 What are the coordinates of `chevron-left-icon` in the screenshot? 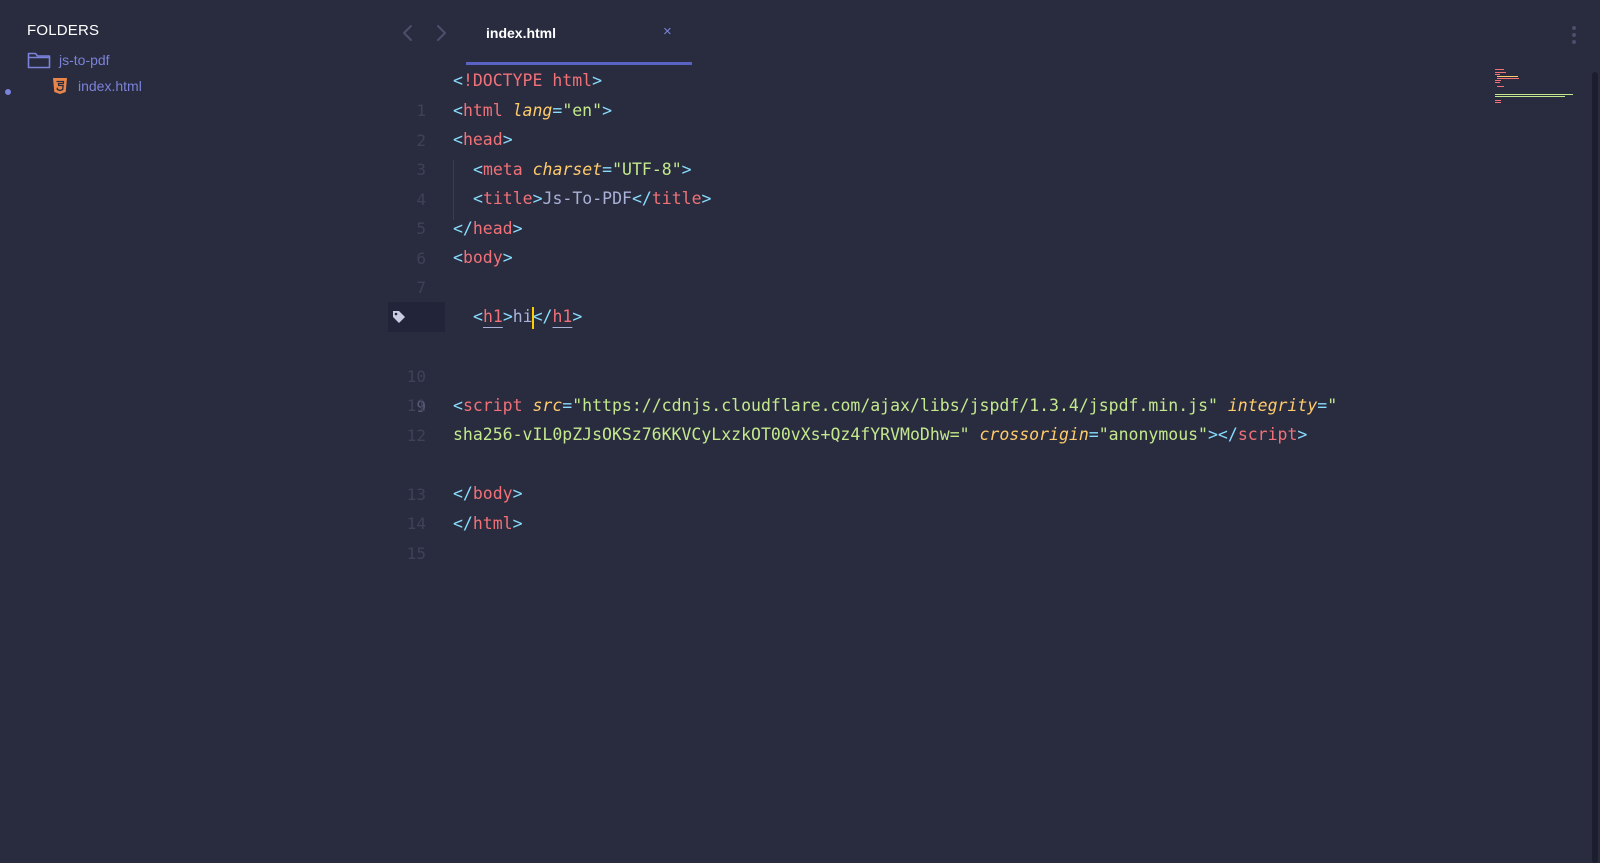 It's located at (408, 33).